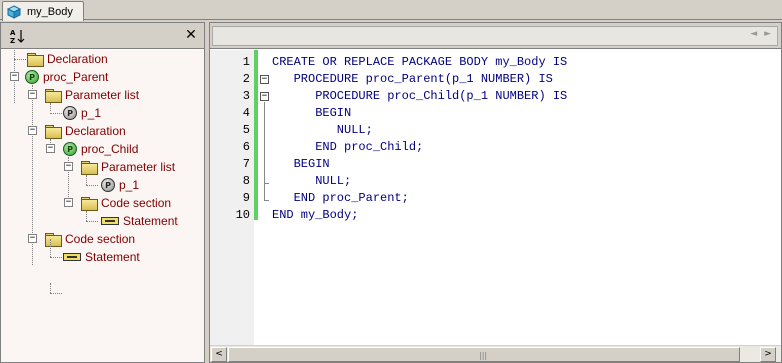  Describe the element at coordinates (232, 197) in the screenshot. I see `line-number-gutter: 1 2 3 4 5 6 7 8 9 10` at that location.